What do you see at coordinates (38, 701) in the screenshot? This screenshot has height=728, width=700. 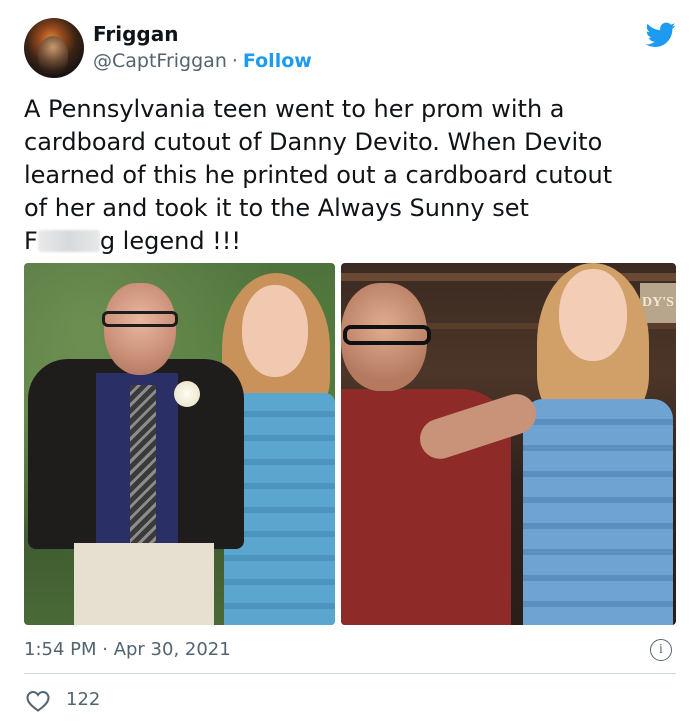 I see `heart-icon` at bounding box center [38, 701].